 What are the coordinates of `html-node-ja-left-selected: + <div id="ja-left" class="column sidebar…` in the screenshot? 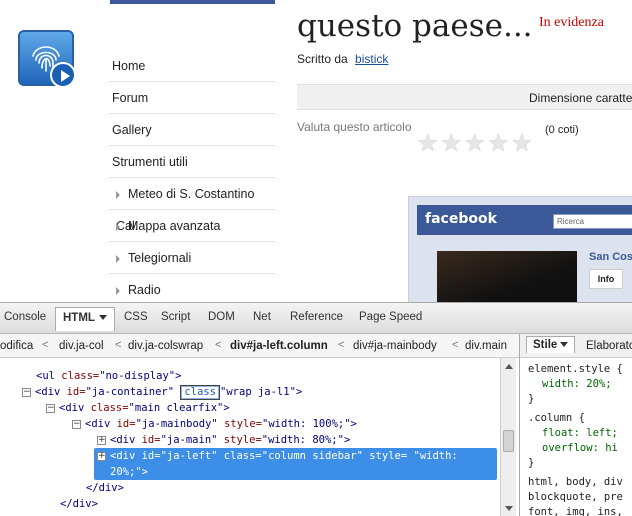 It's located at (295, 464).